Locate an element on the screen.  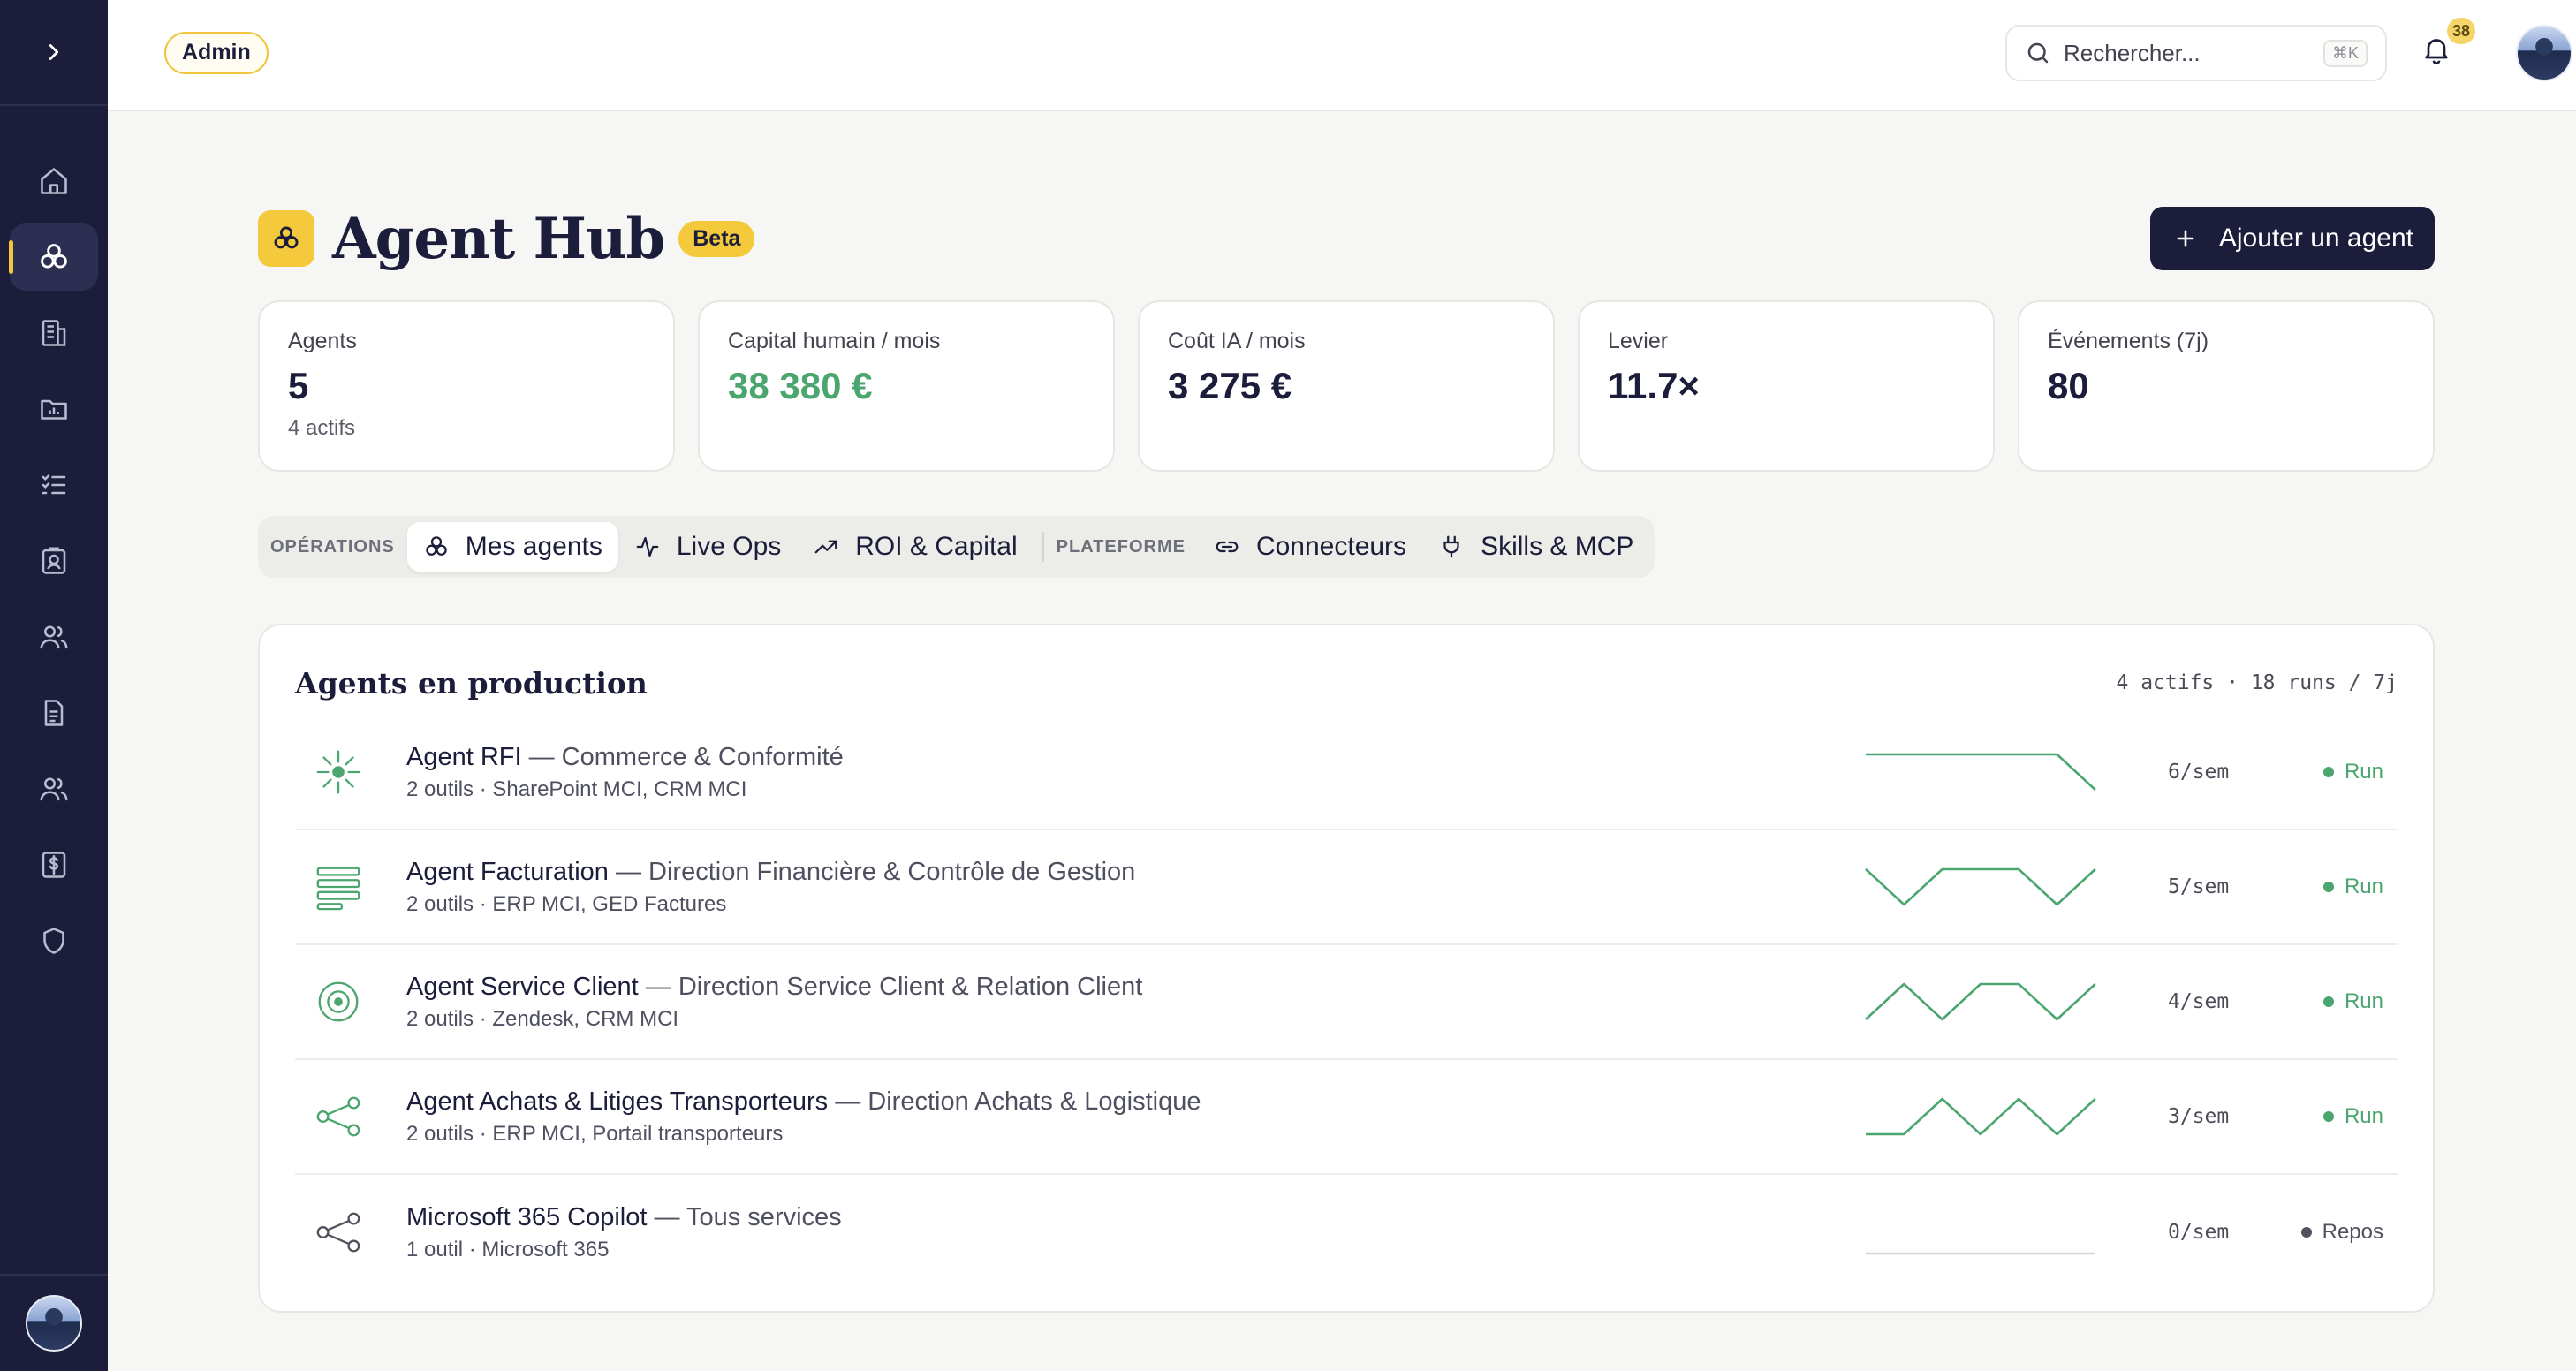
page-title: Agent Hub is located at coordinates (498, 238).